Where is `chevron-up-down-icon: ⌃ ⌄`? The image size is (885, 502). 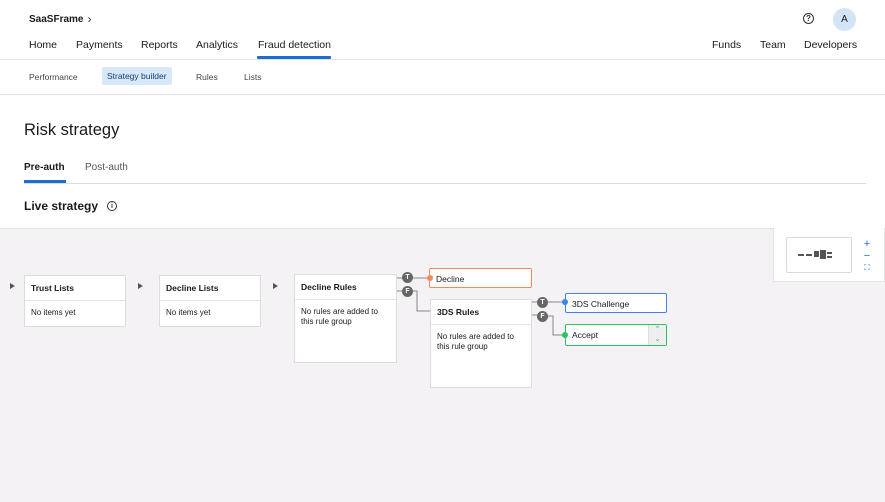 chevron-up-down-icon: ⌃ ⌄ is located at coordinates (657, 335).